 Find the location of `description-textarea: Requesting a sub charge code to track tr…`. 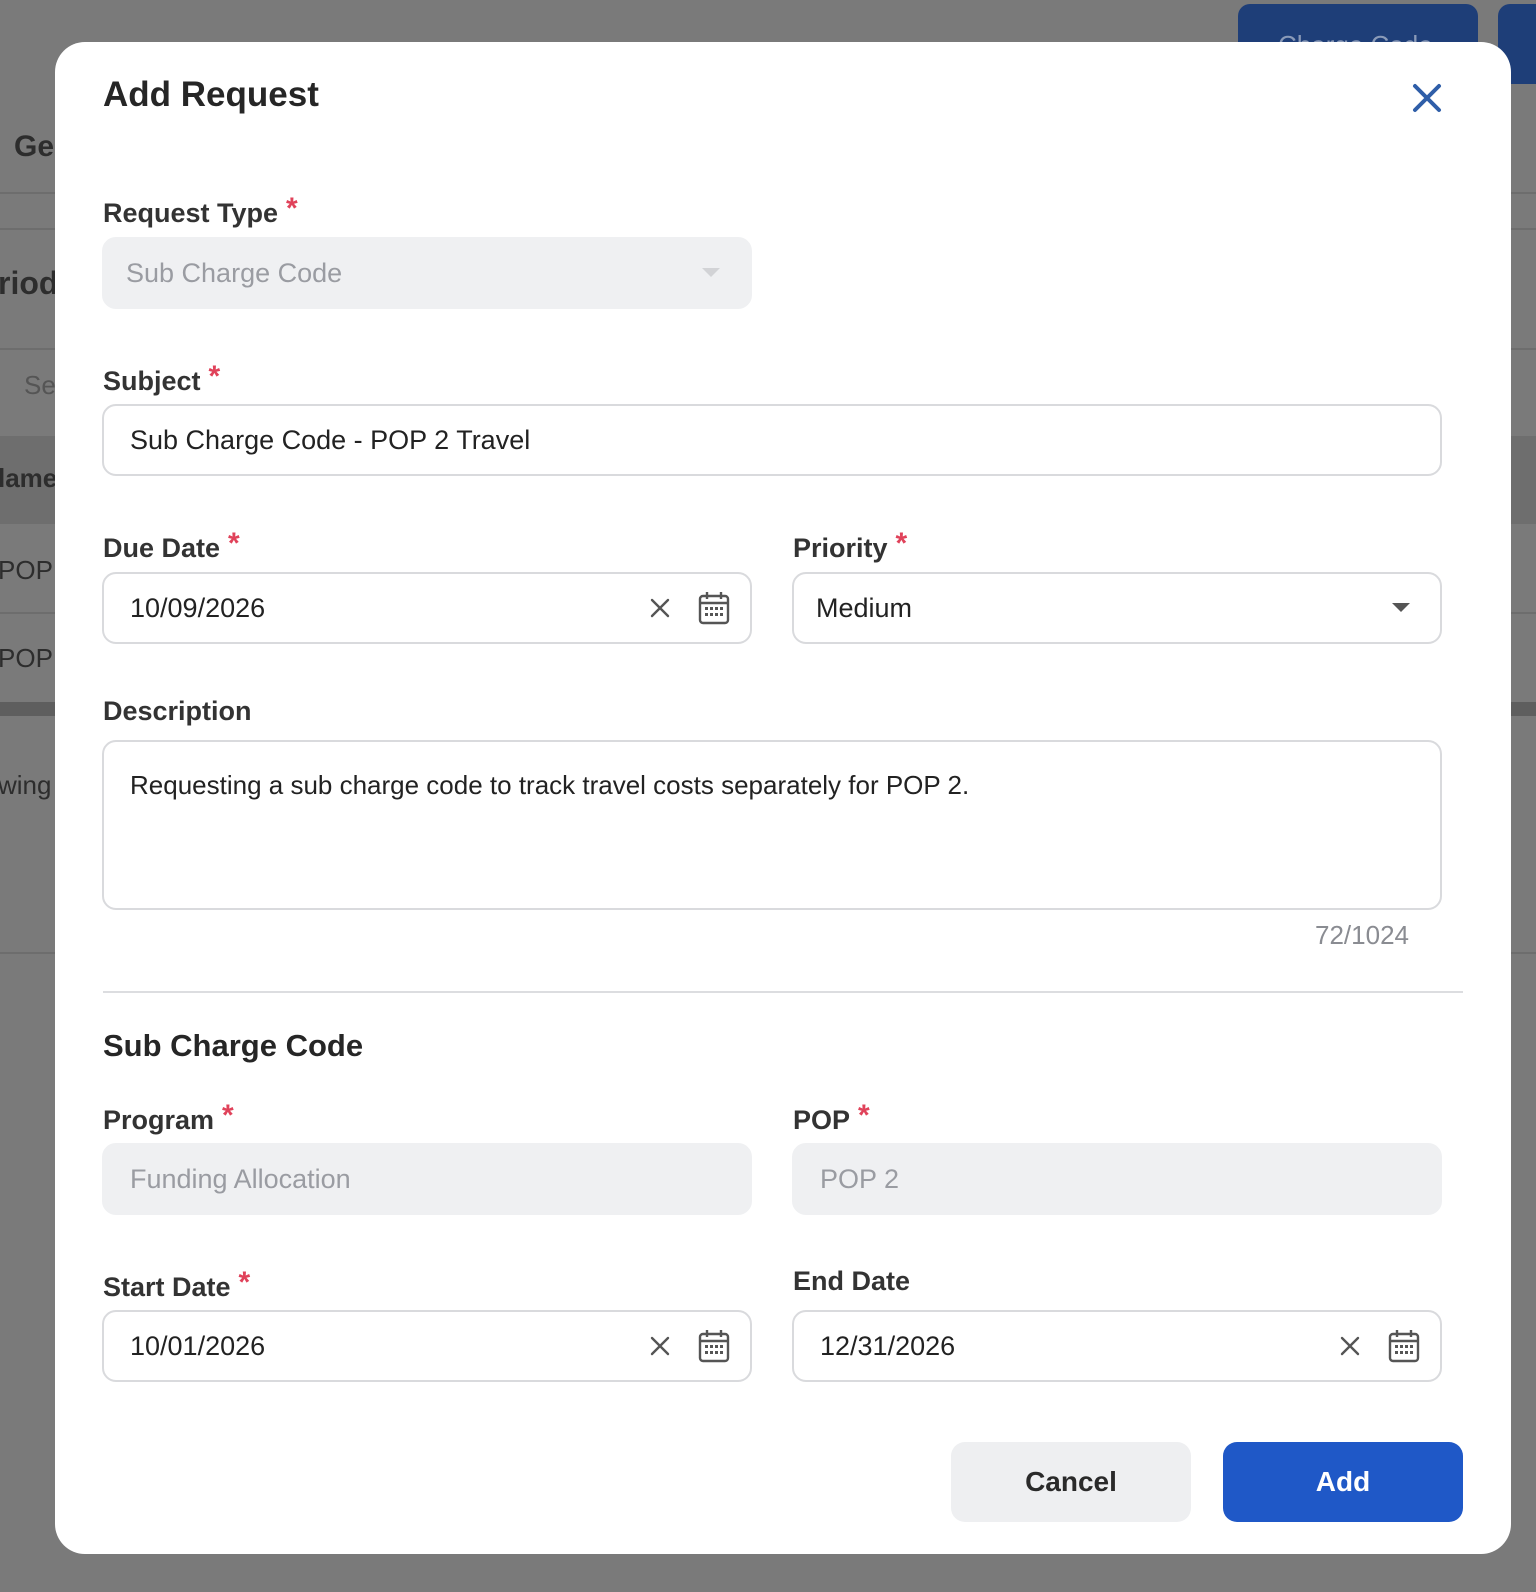

description-textarea: Requesting a sub charge code to track tr… is located at coordinates (772, 825).